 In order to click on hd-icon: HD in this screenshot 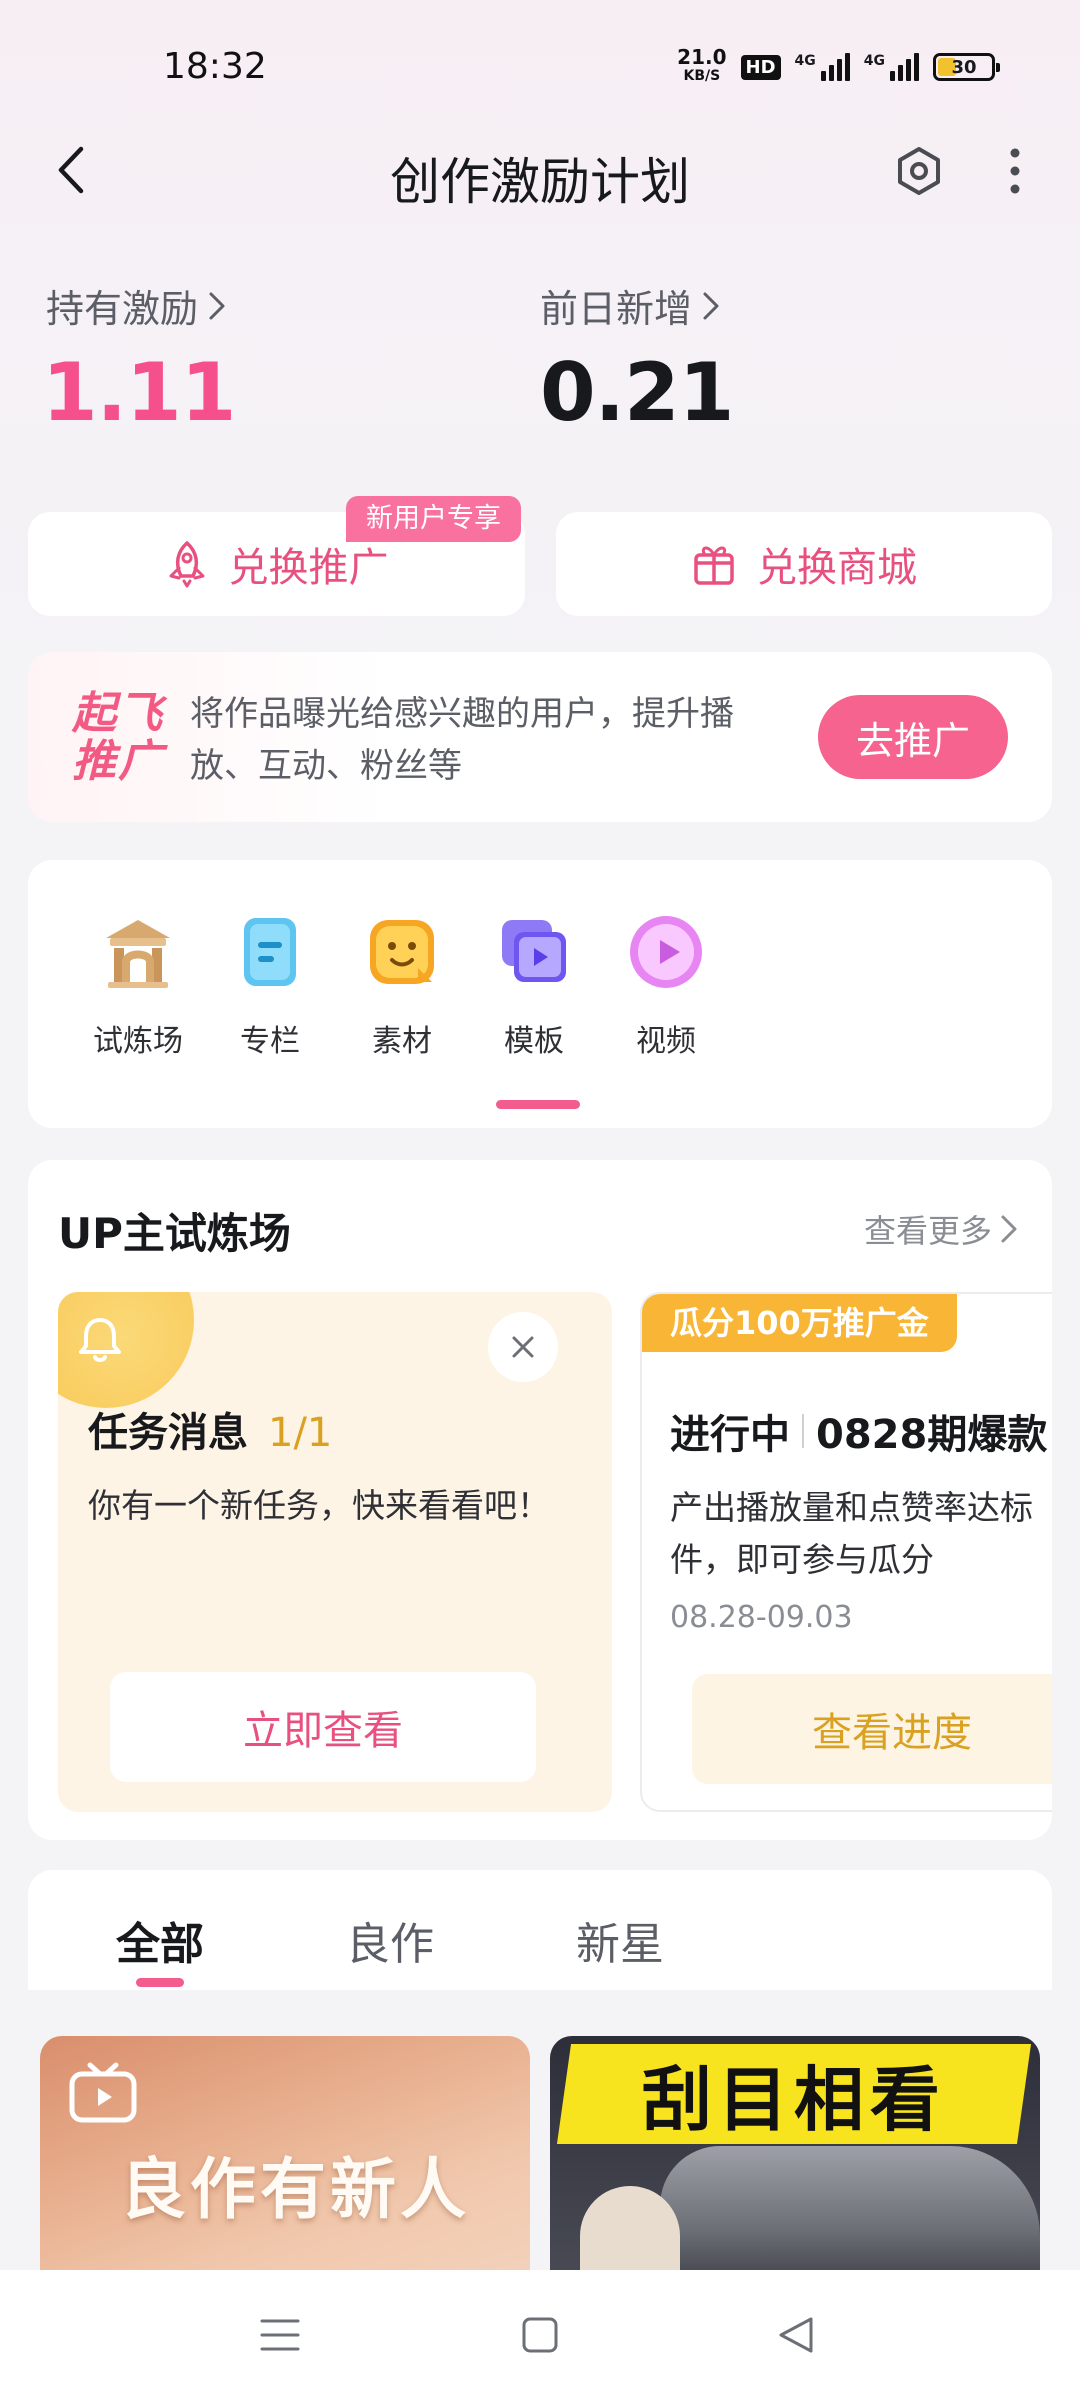, I will do `click(760, 67)`.